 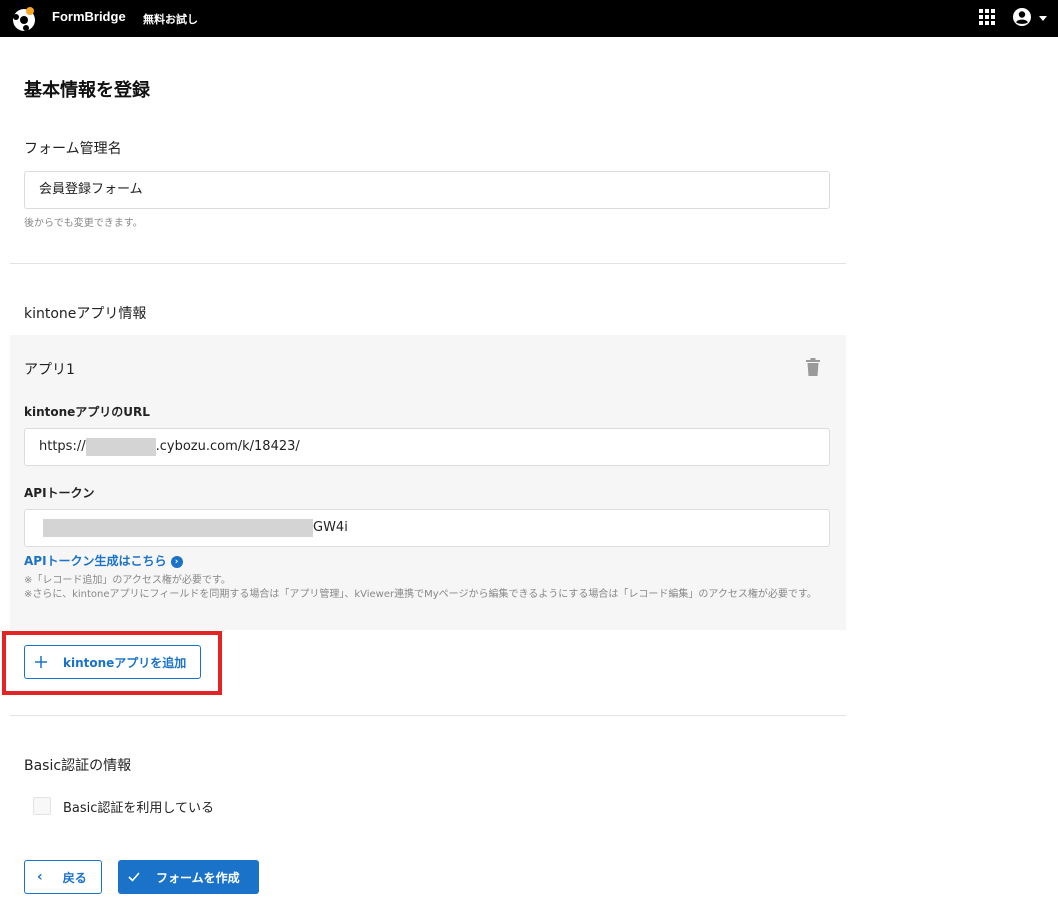 I want to click on form-name-input: 会員登録フォーム, so click(x=427, y=190).